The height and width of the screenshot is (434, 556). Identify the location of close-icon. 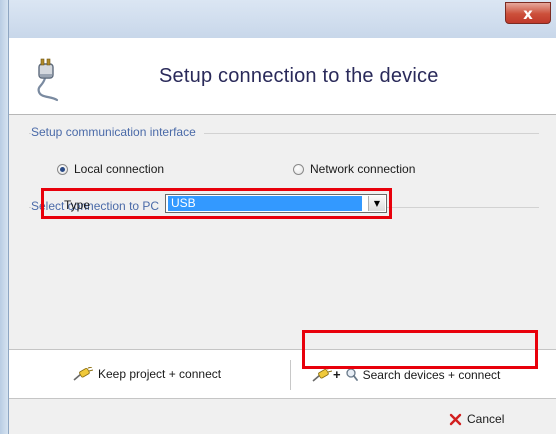
(455, 419).